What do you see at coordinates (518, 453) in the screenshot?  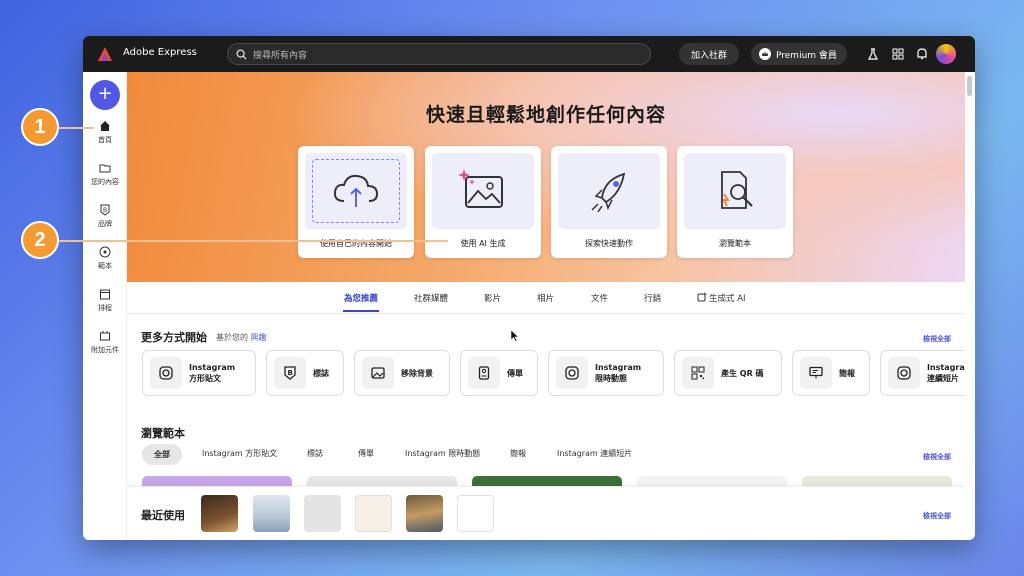 I see `chip-presentation: 簡報` at bounding box center [518, 453].